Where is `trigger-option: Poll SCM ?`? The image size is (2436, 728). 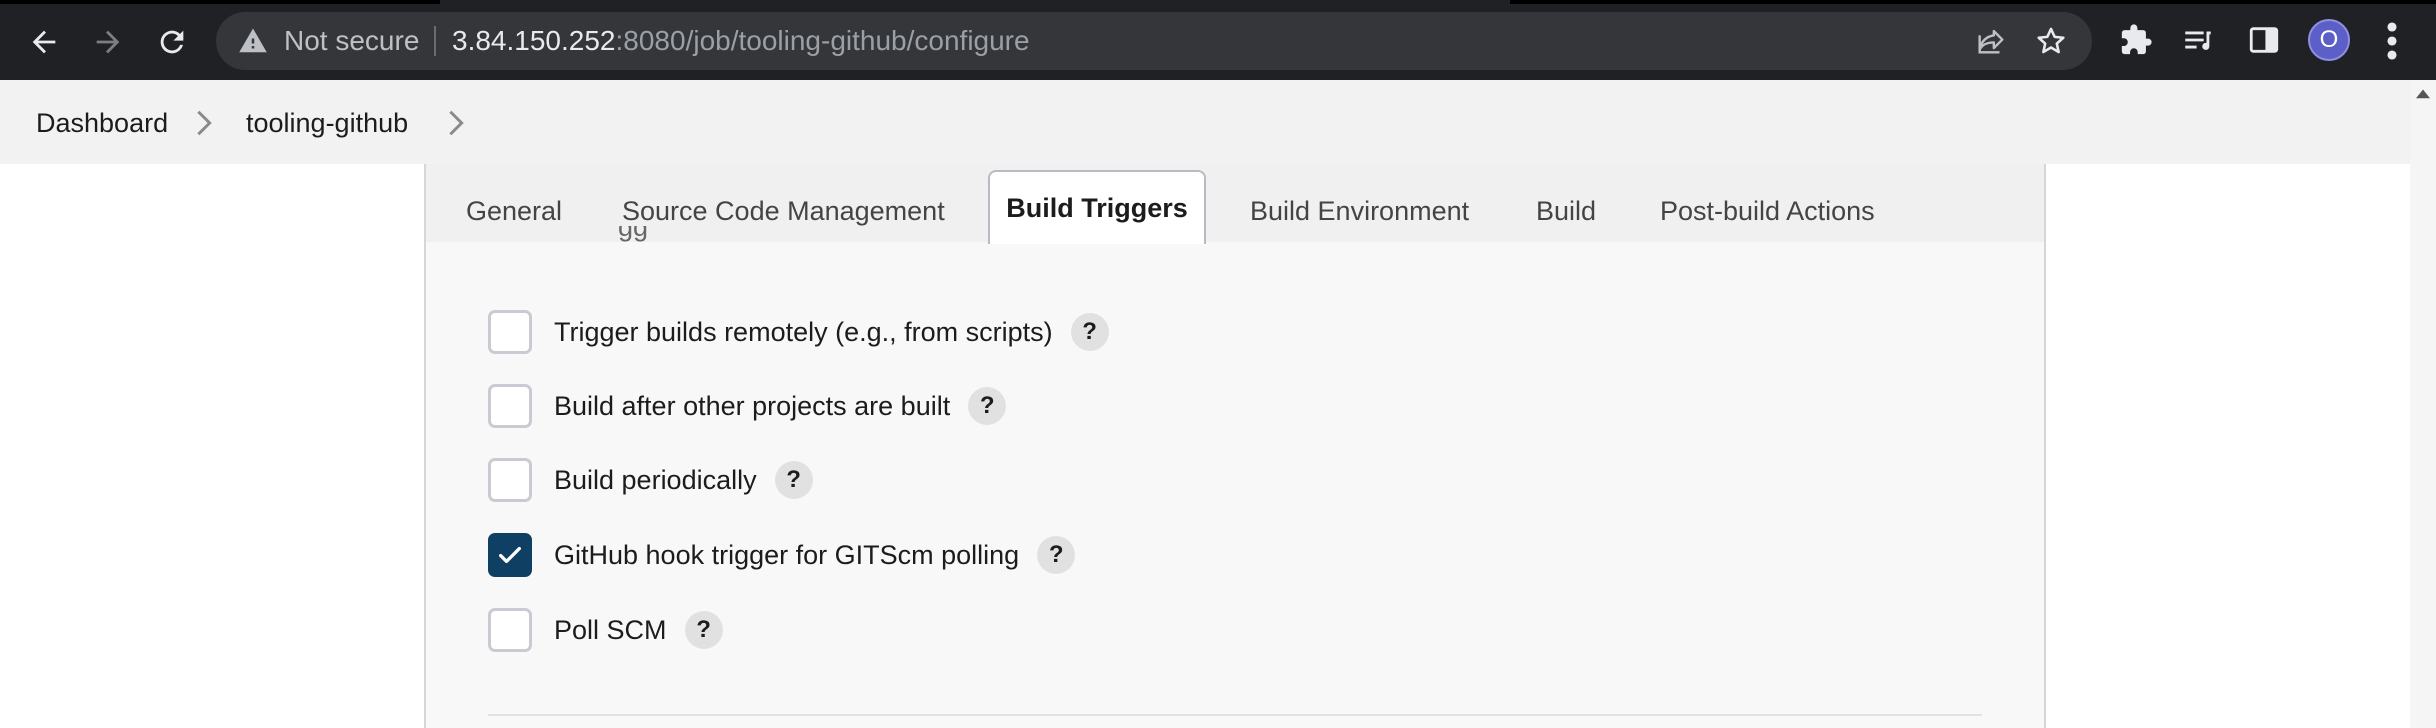
trigger-option: Poll SCM ? is located at coordinates (605, 630).